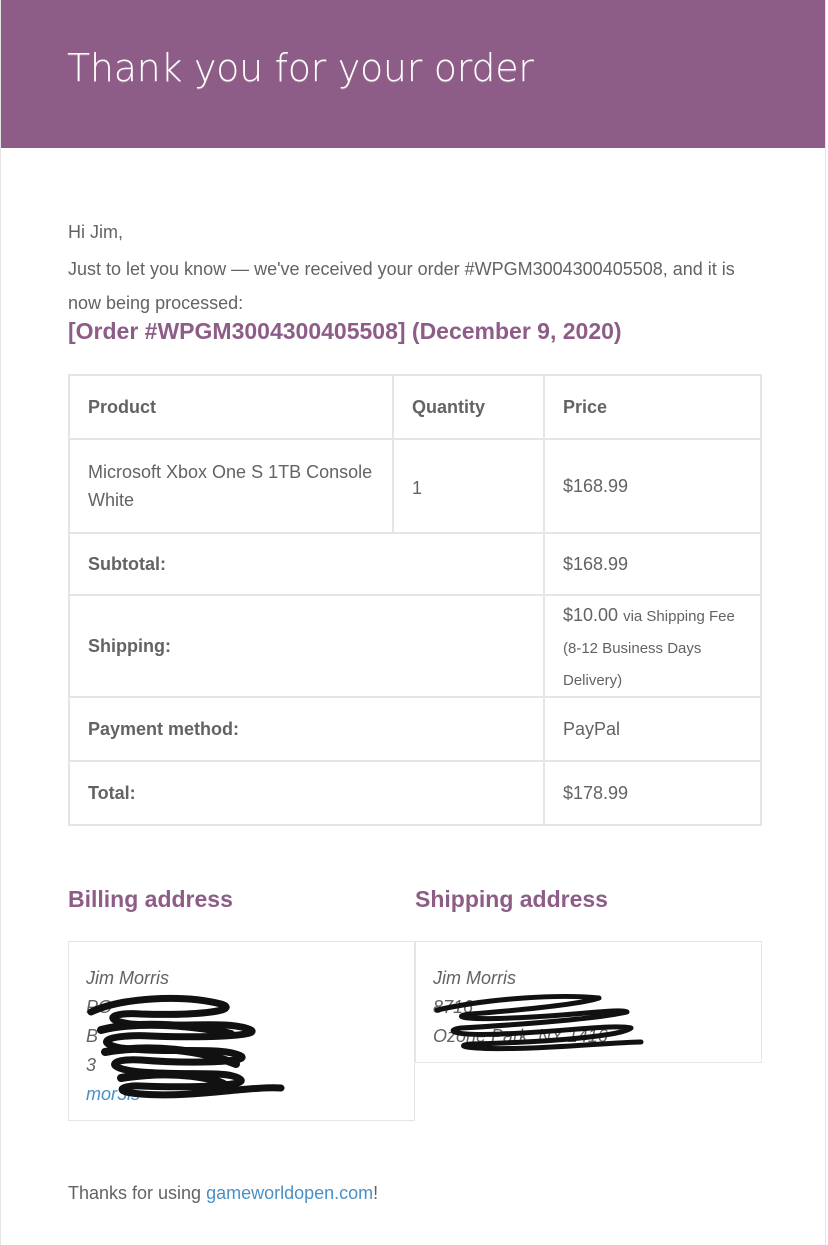  I want to click on shipping-address-box: Jim Morris 8716 Ozone Park, NY 1416, so click(588, 1002).